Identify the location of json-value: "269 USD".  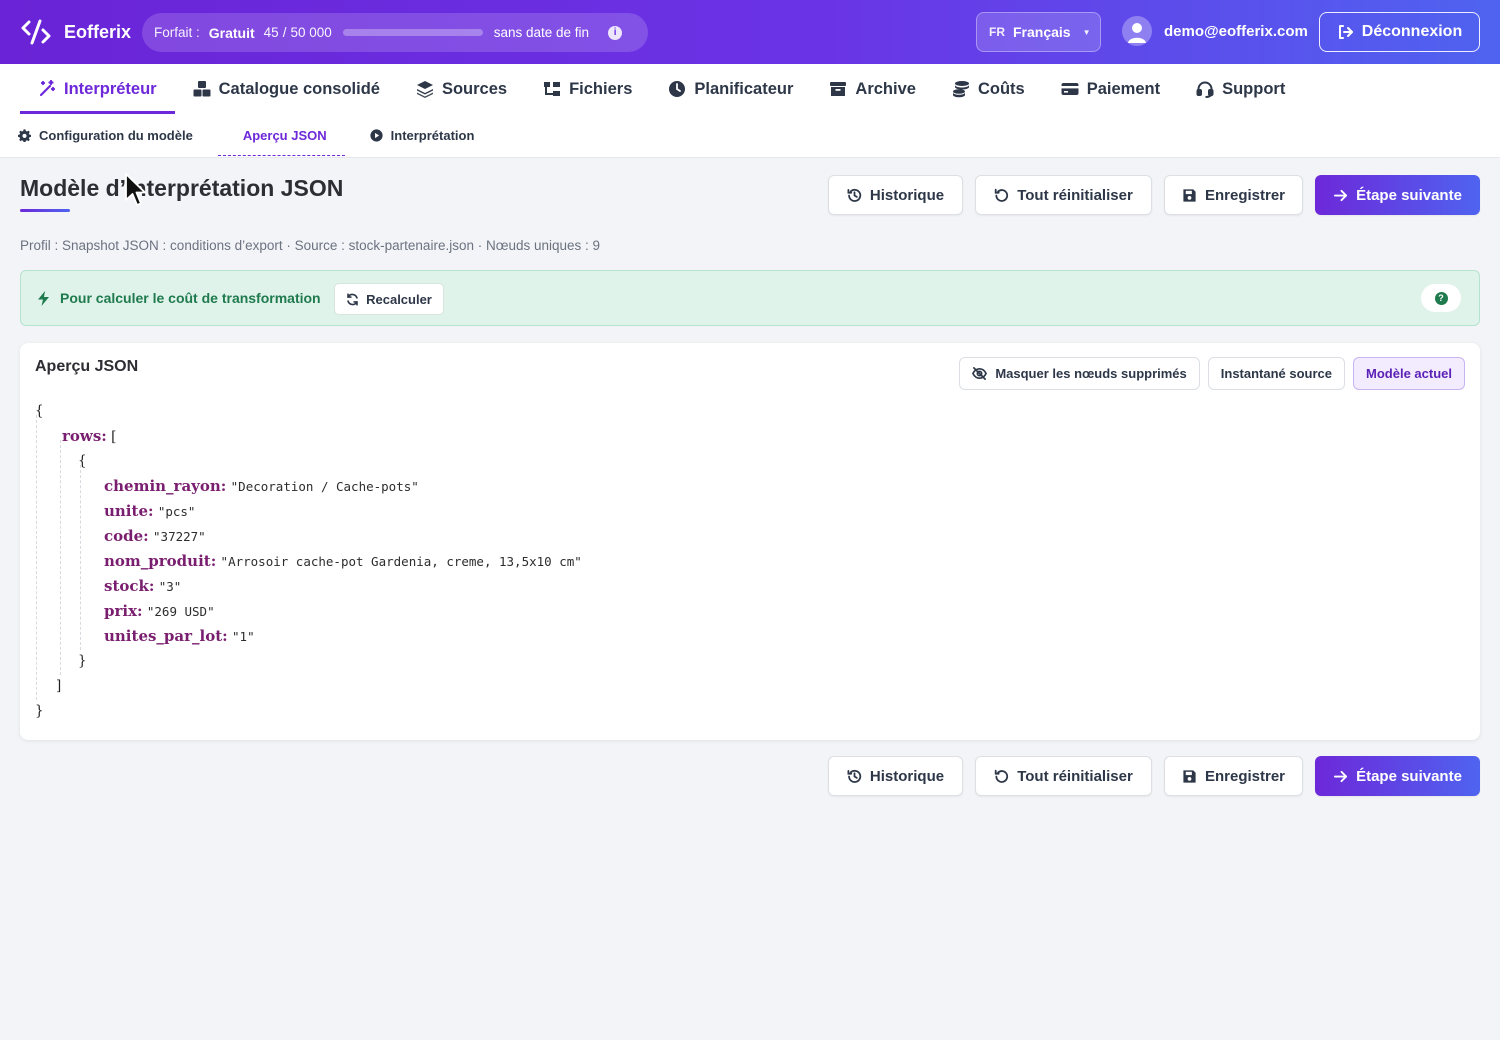
(180, 611).